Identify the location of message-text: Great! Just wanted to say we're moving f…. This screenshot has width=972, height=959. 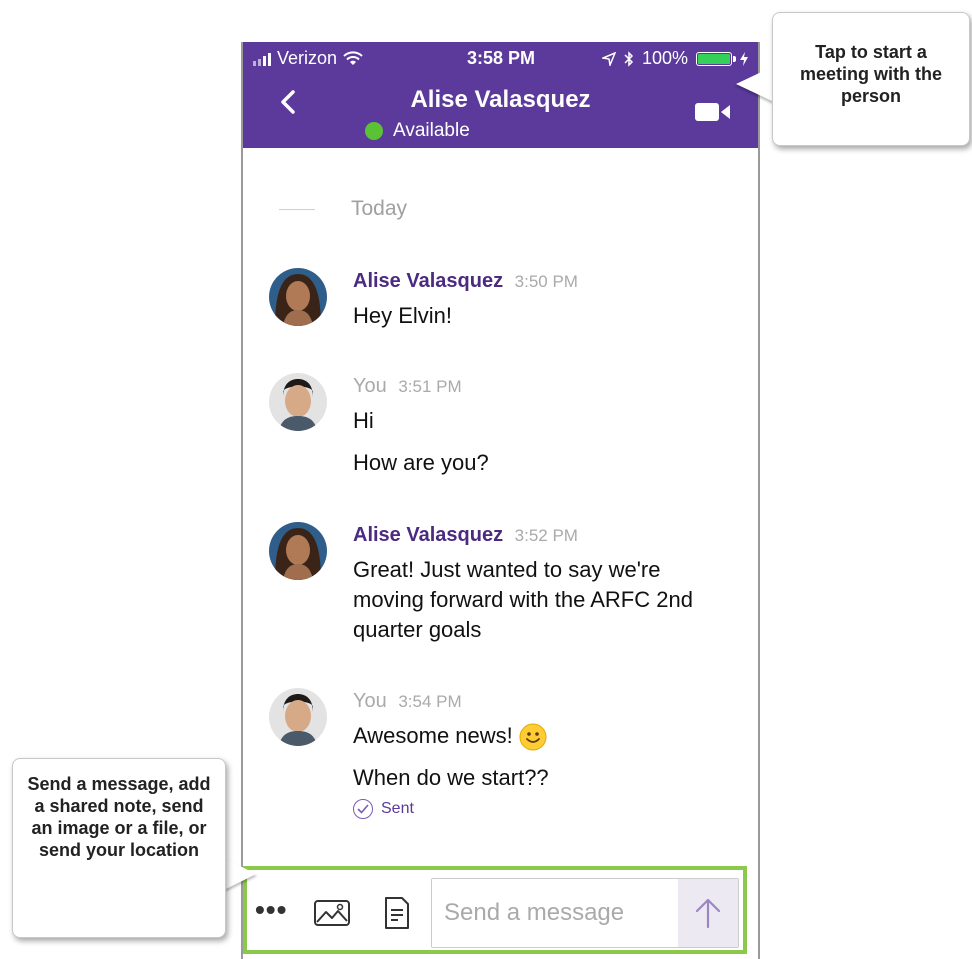
(538, 600).